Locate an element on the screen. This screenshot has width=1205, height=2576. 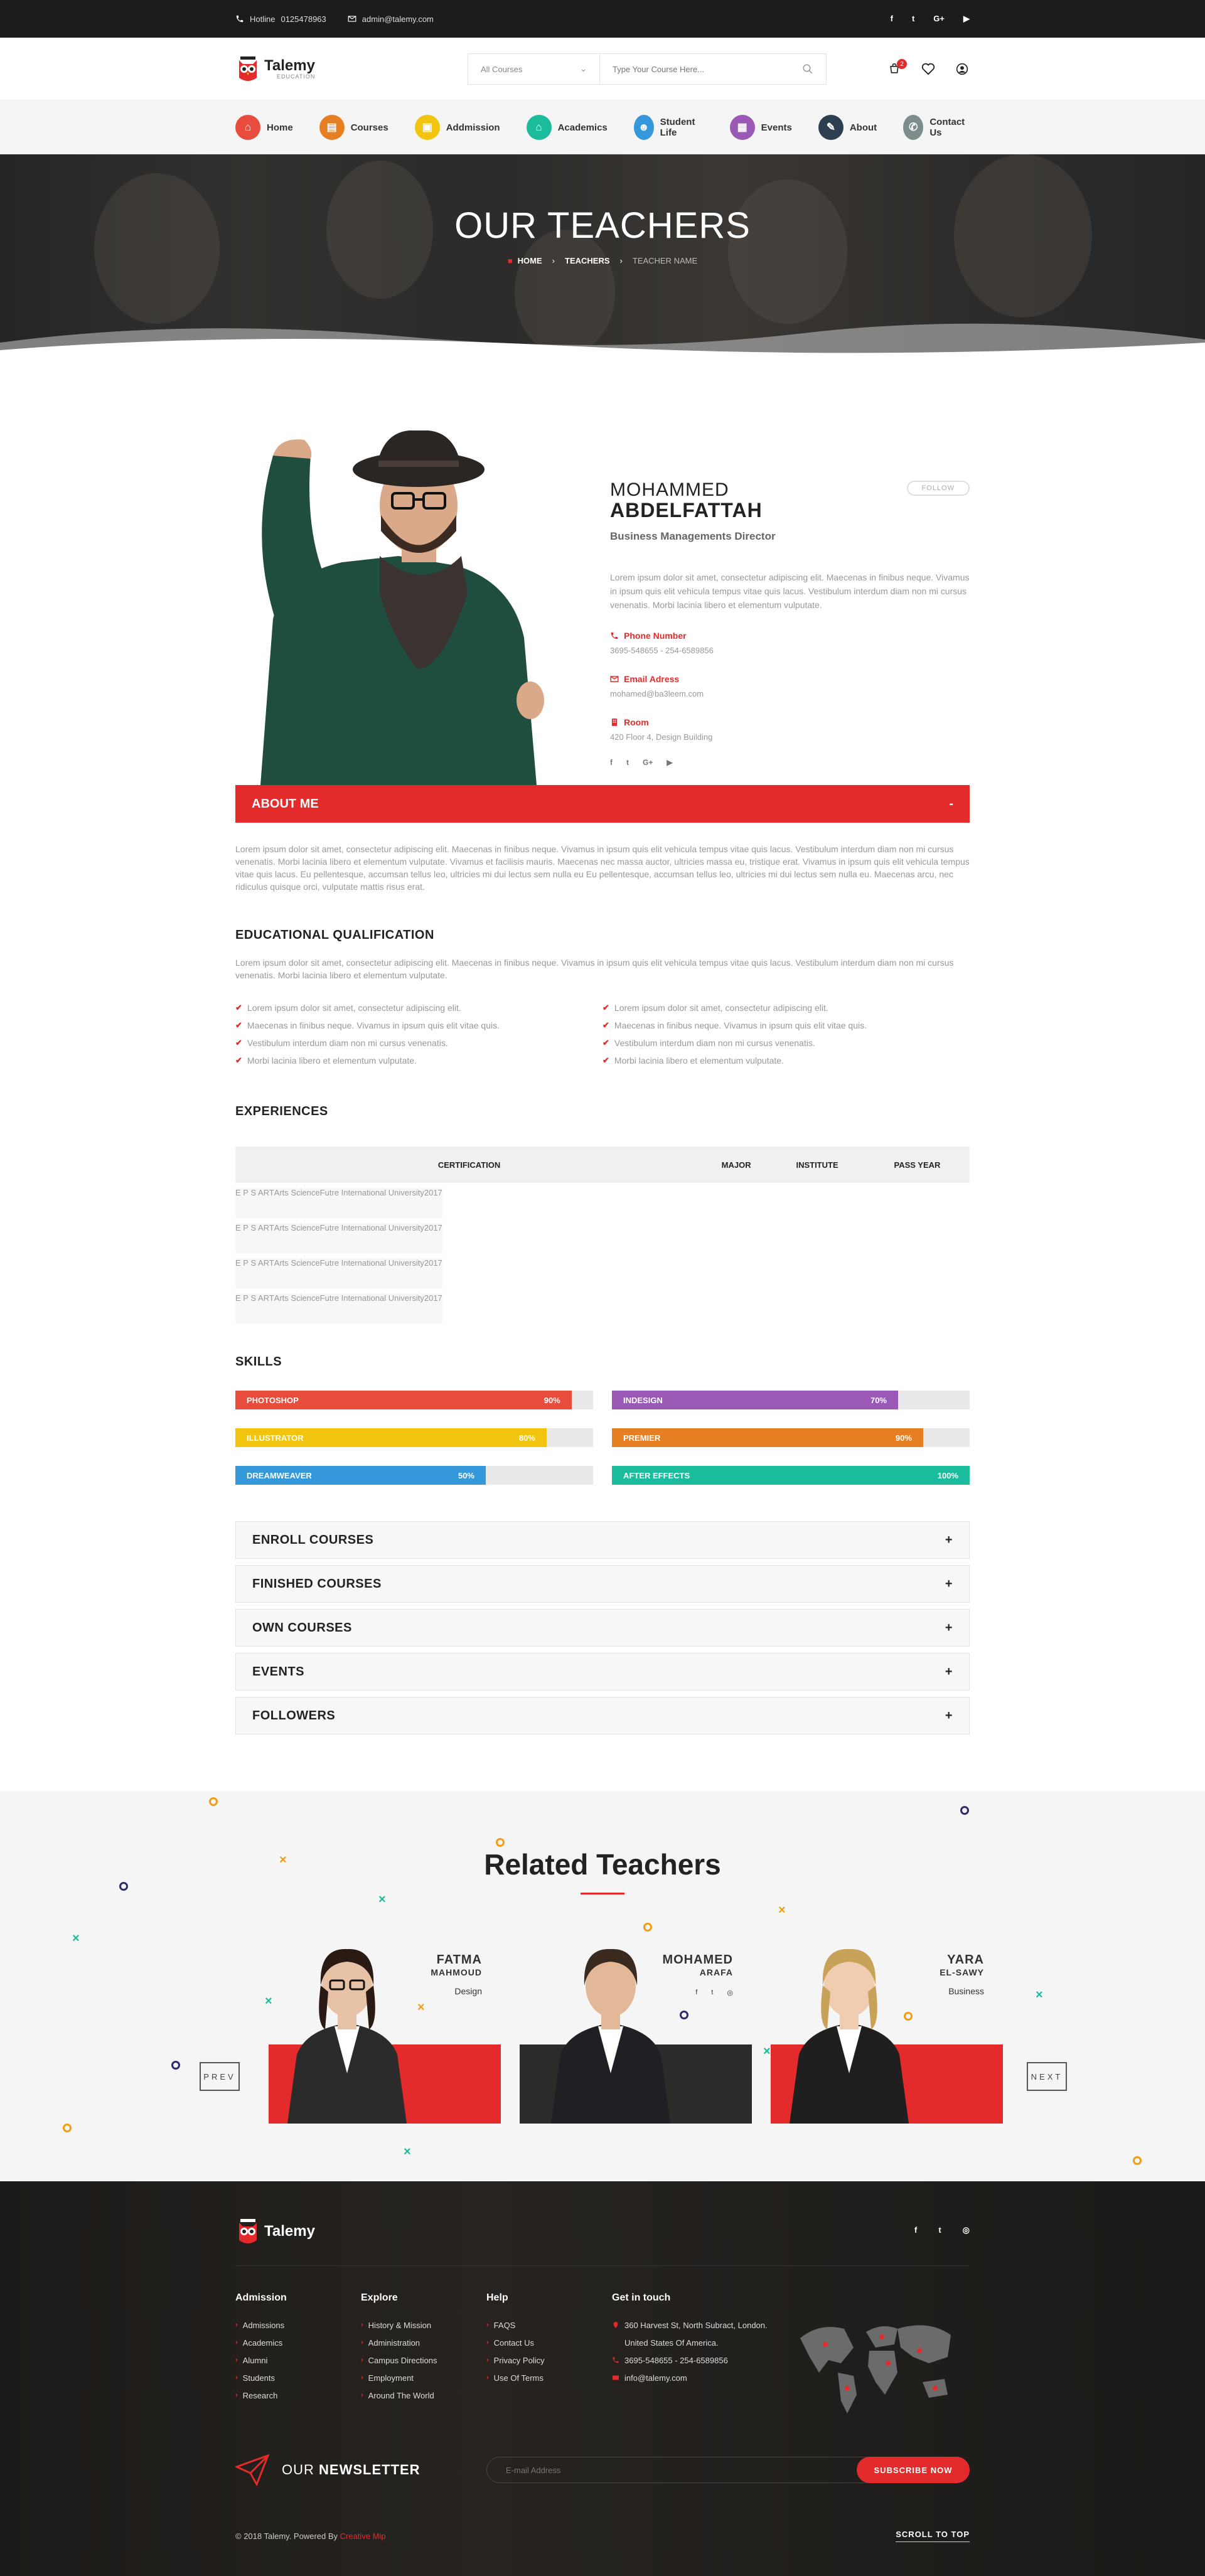
footer-column-title: Admission is located at coordinates (261, 2297).